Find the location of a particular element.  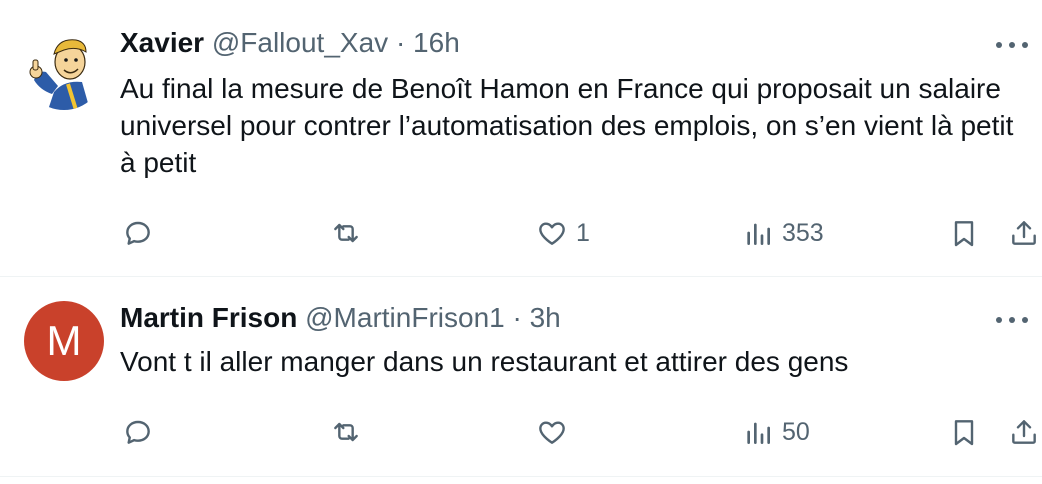

display-name: Martin Frison is located at coordinates (208, 317).